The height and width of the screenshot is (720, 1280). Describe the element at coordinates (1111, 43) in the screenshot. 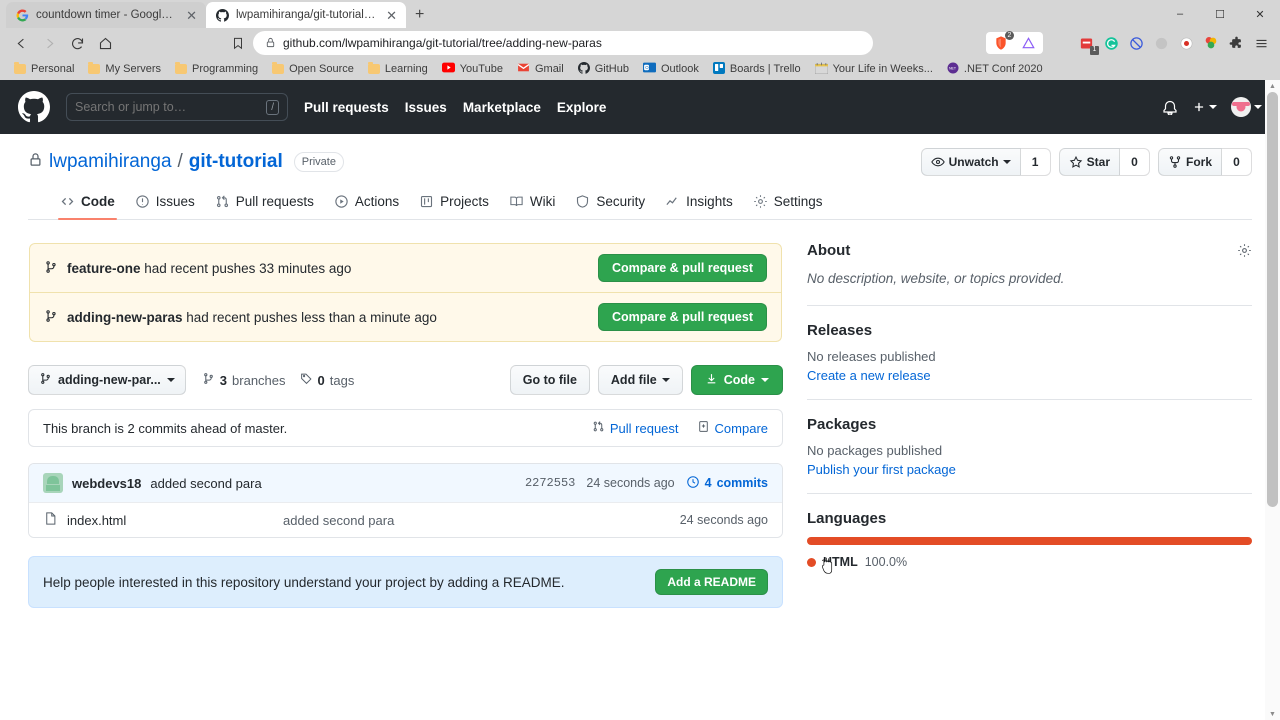

I see `grammarly-icon` at that location.